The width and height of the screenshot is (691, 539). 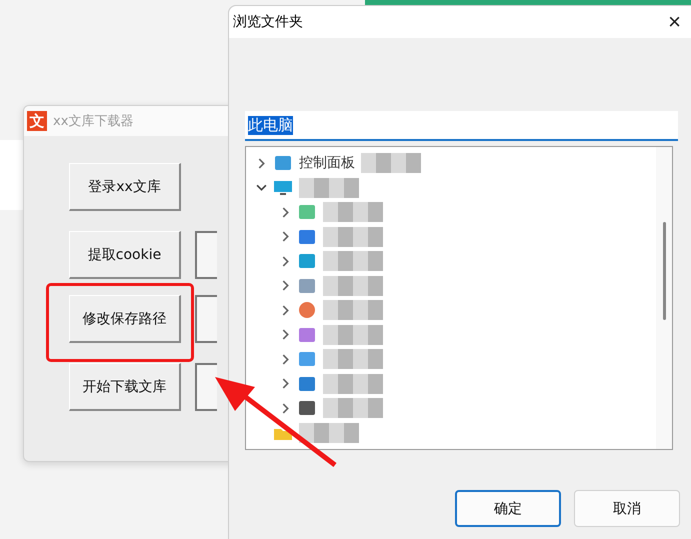 What do you see at coordinates (125, 387) in the screenshot?
I see `action-button: 开始下载文库` at bounding box center [125, 387].